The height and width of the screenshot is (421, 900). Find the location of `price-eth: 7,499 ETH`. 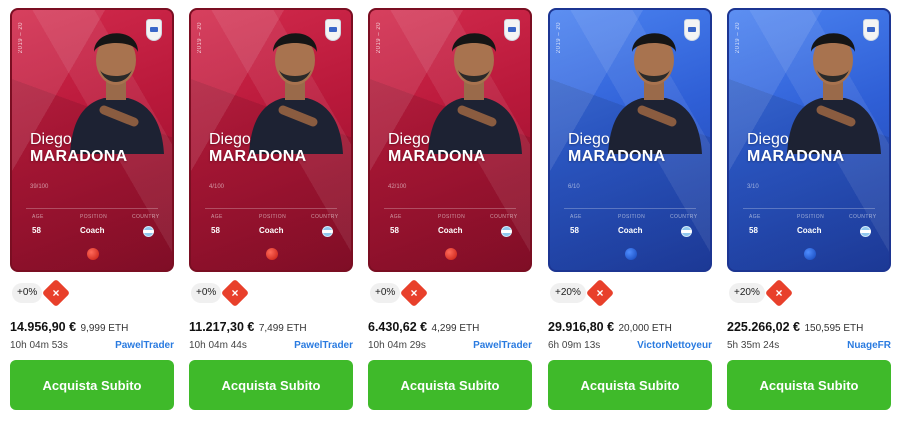

price-eth: 7,499 ETH is located at coordinates (282, 328).